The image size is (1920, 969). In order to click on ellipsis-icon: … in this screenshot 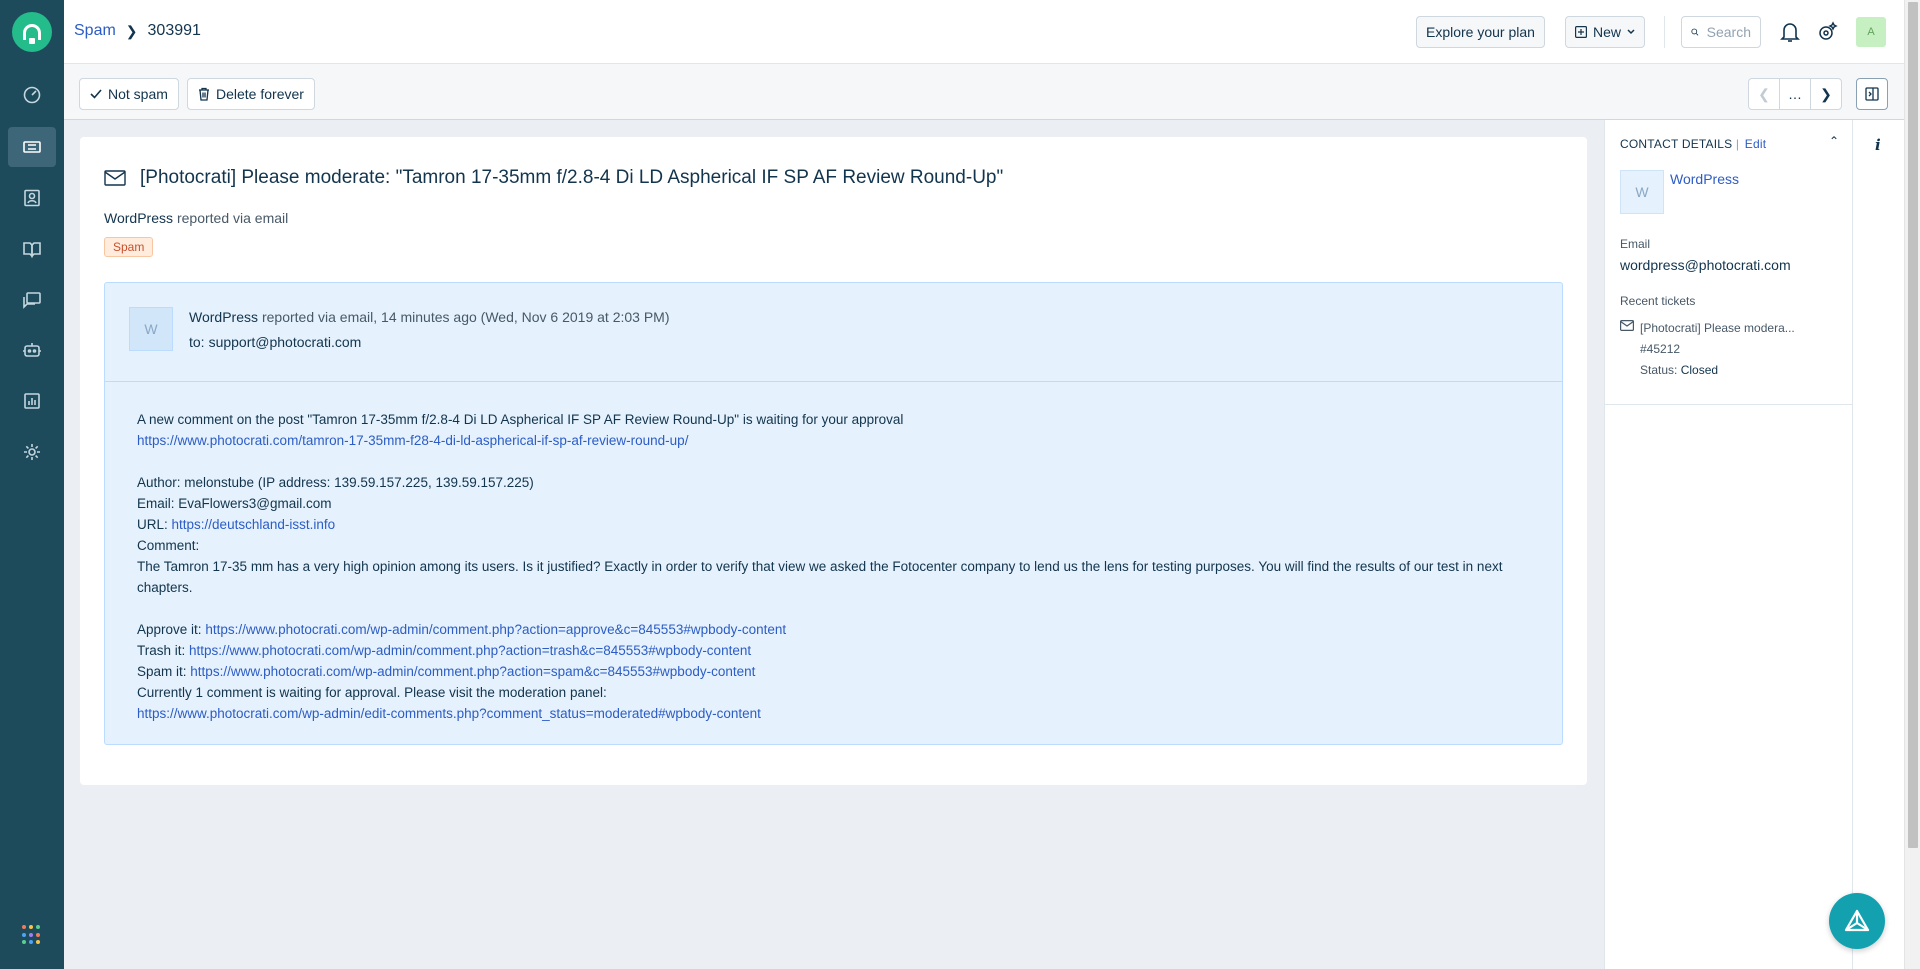, I will do `click(1795, 94)`.